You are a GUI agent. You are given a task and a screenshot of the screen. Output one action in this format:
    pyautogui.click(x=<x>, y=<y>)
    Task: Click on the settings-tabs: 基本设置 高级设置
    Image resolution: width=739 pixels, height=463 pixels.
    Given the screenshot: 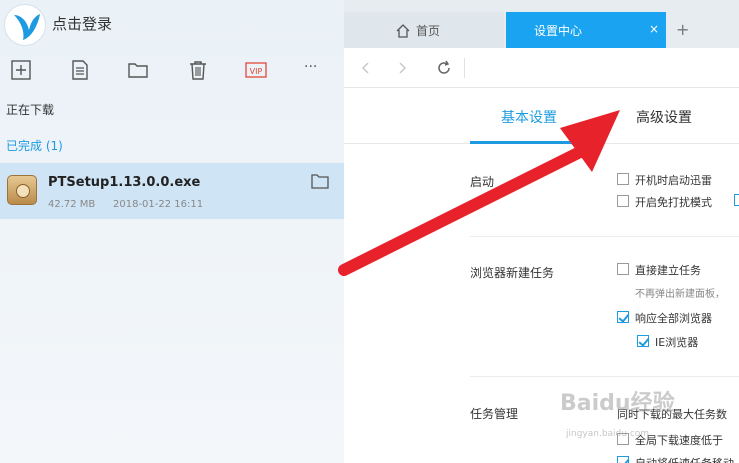 What is the action you would take?
    pyautogui.click(x=541, y=116)
    